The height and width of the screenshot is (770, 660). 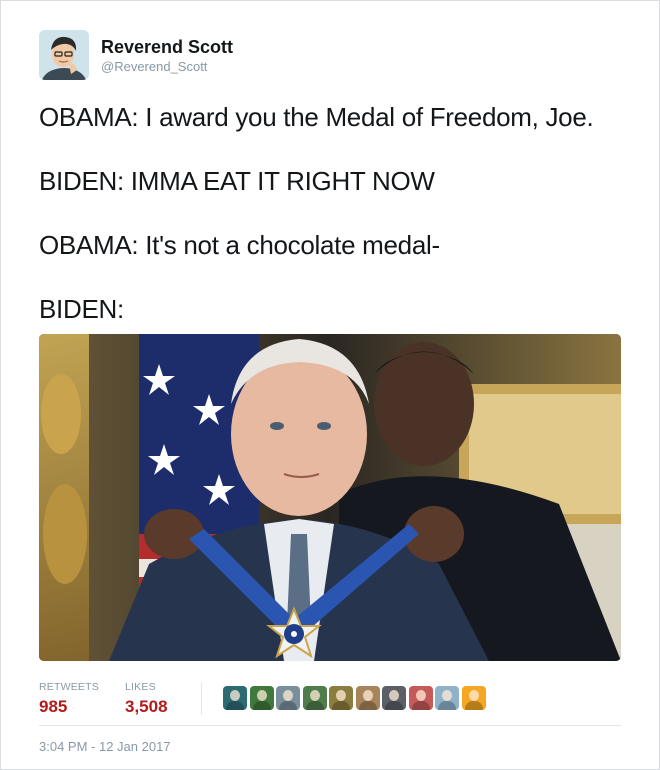 What do you see at coordinates (64, 55) in the screenshot?
I see `avatar` at bounding box center [64, 55].